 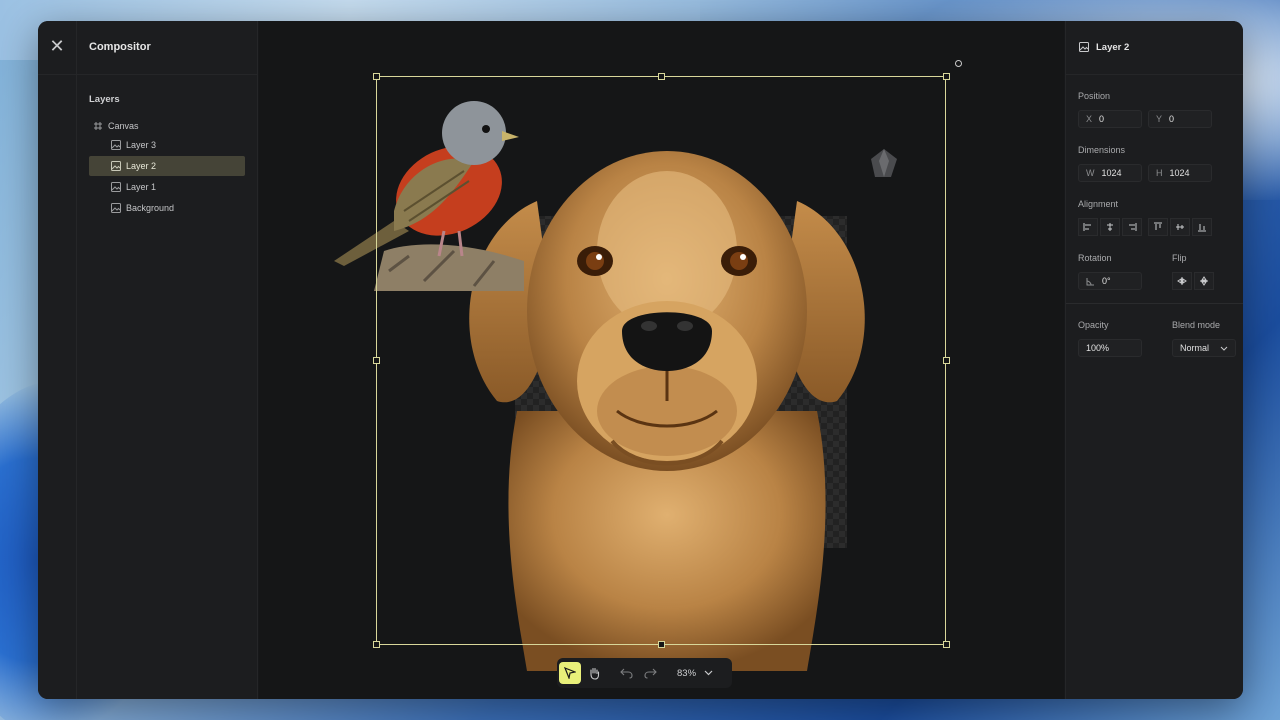 I want to click on align-left-button, so click(x=1088, y=227).